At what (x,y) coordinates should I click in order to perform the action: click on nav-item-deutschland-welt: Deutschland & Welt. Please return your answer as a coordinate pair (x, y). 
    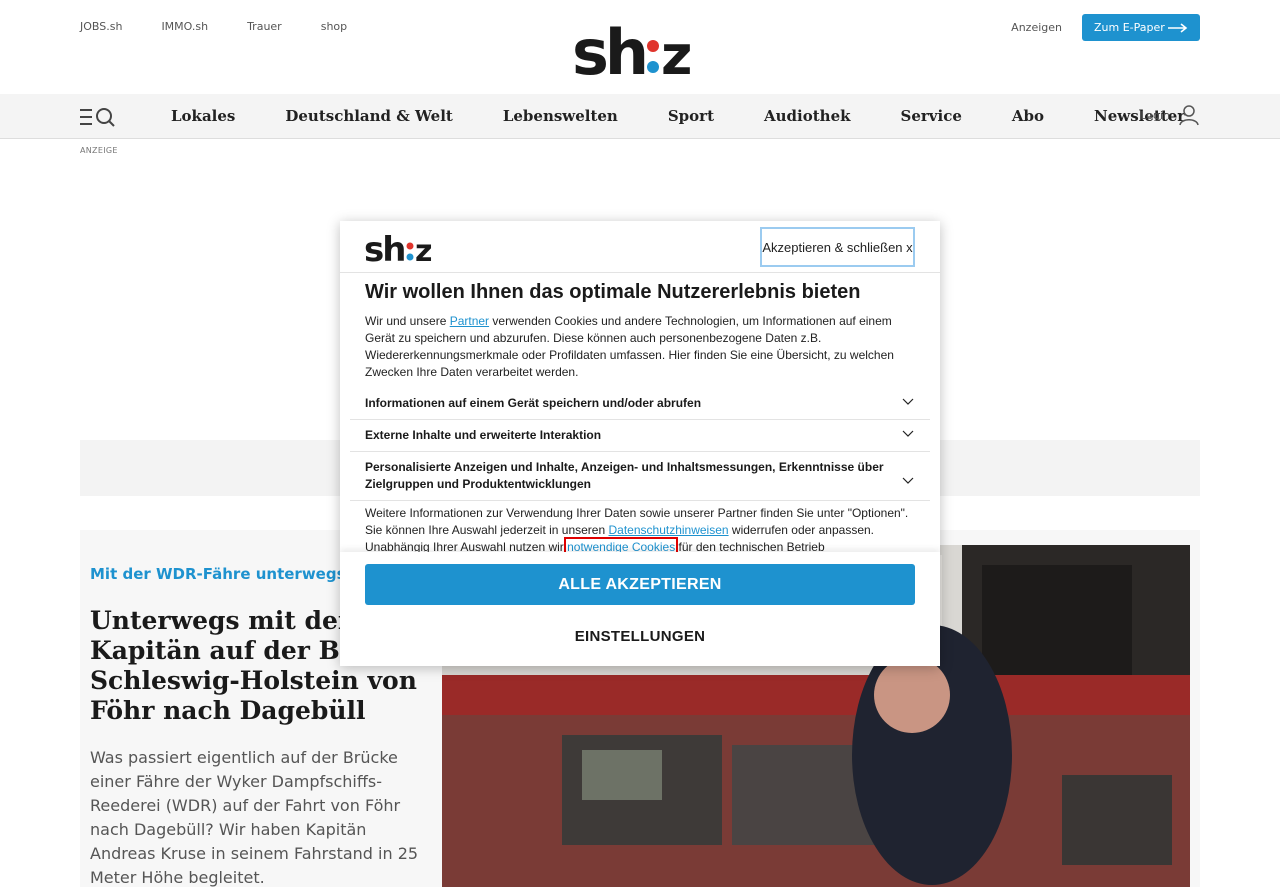
    Looking at the image, I should click on (368, 116).